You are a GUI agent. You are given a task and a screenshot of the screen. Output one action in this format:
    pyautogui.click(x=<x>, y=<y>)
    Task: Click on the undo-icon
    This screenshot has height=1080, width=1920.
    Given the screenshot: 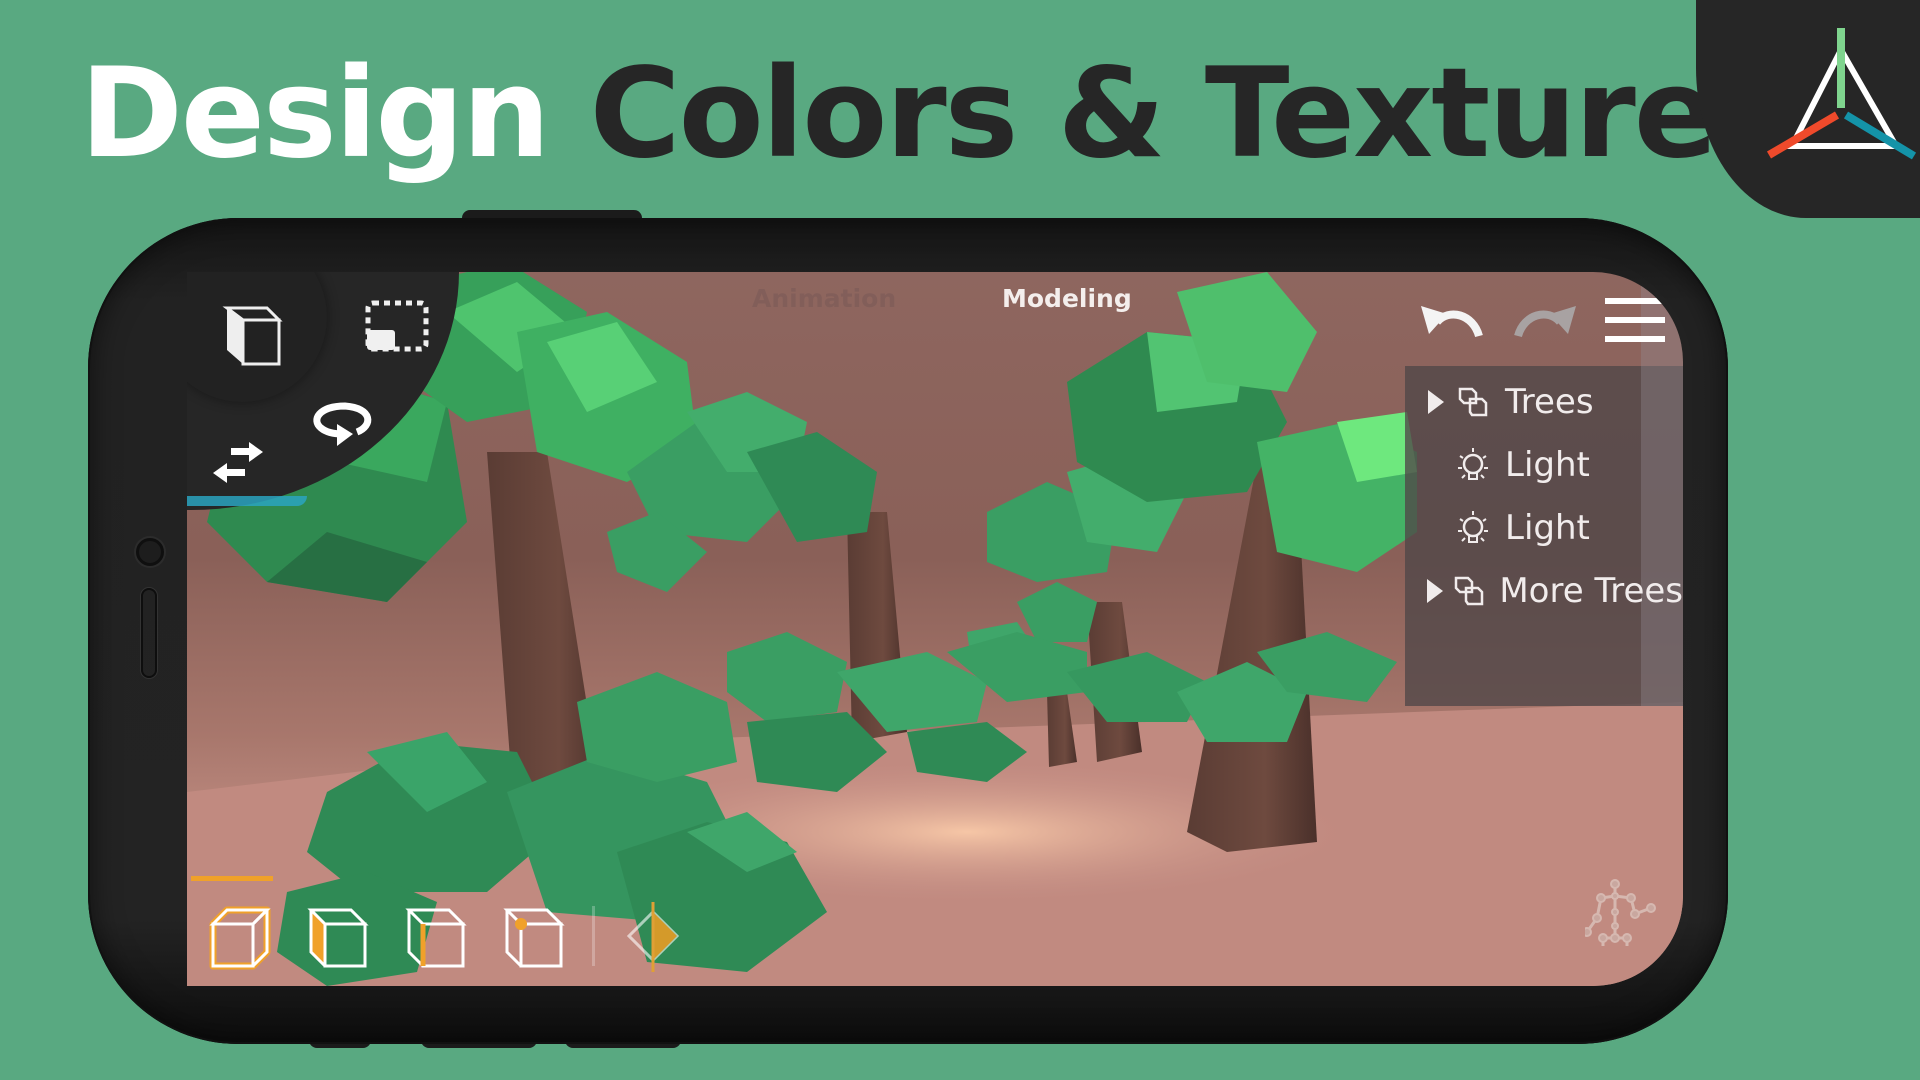 What is the action you would take?
    pyautogui.click(x=1452, y=322)
    